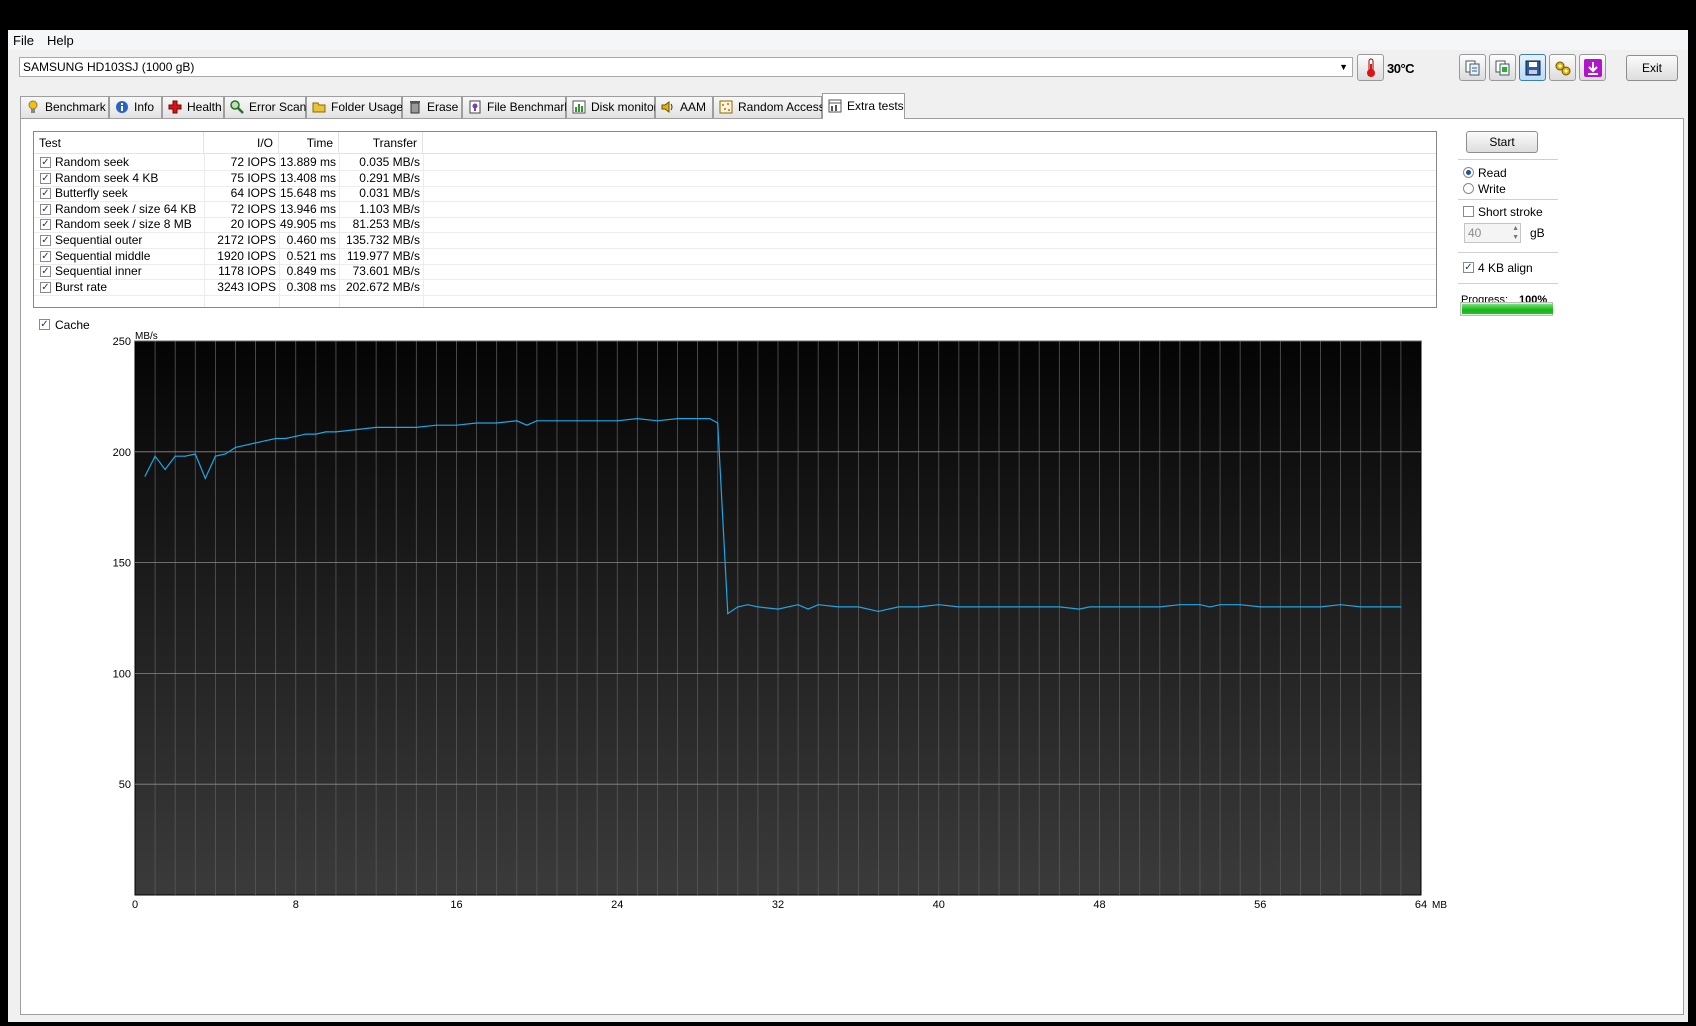 Image resolution: width=1696 pixels, height=1026 pixels. I want to click on file-benchmark-icon, so click(475, 107).